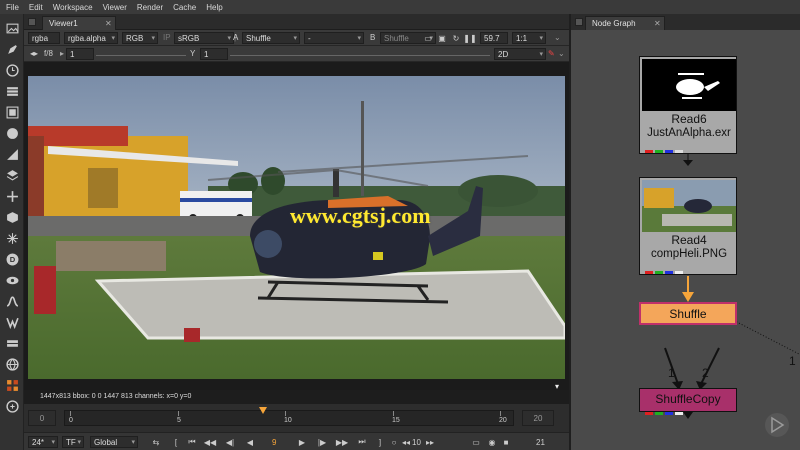 The image size is (800, 450). What do you see at coordinates (689, 85) in the screenshot?
I see `read6-thumbnail` at bounding box center [689, 85].